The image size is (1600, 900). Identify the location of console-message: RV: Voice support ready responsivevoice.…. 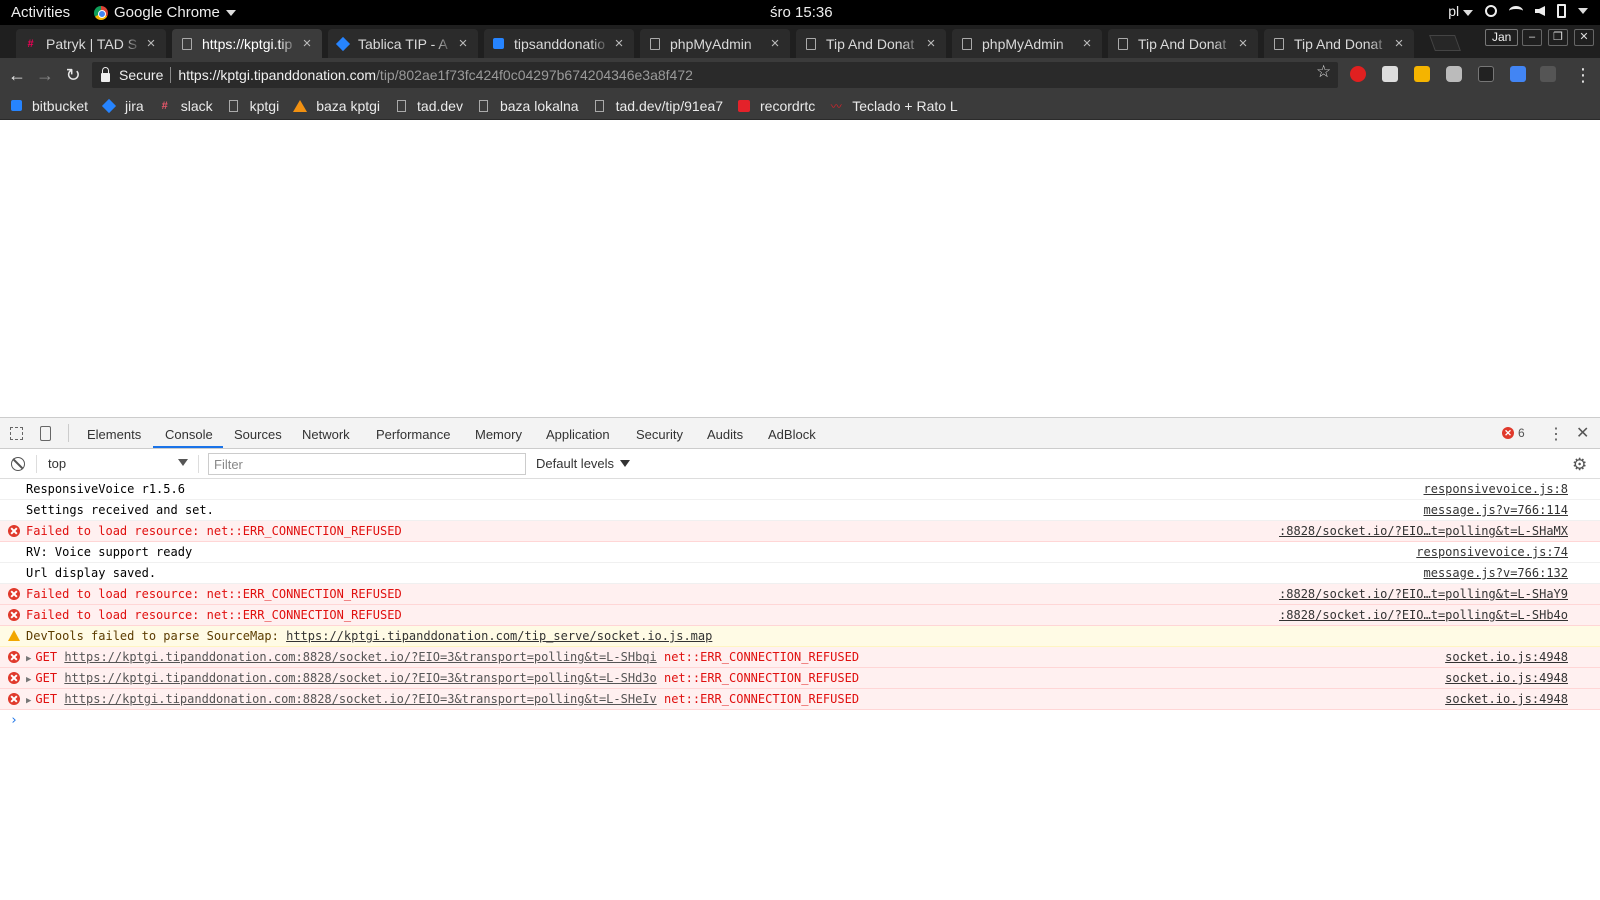
(800, 552).